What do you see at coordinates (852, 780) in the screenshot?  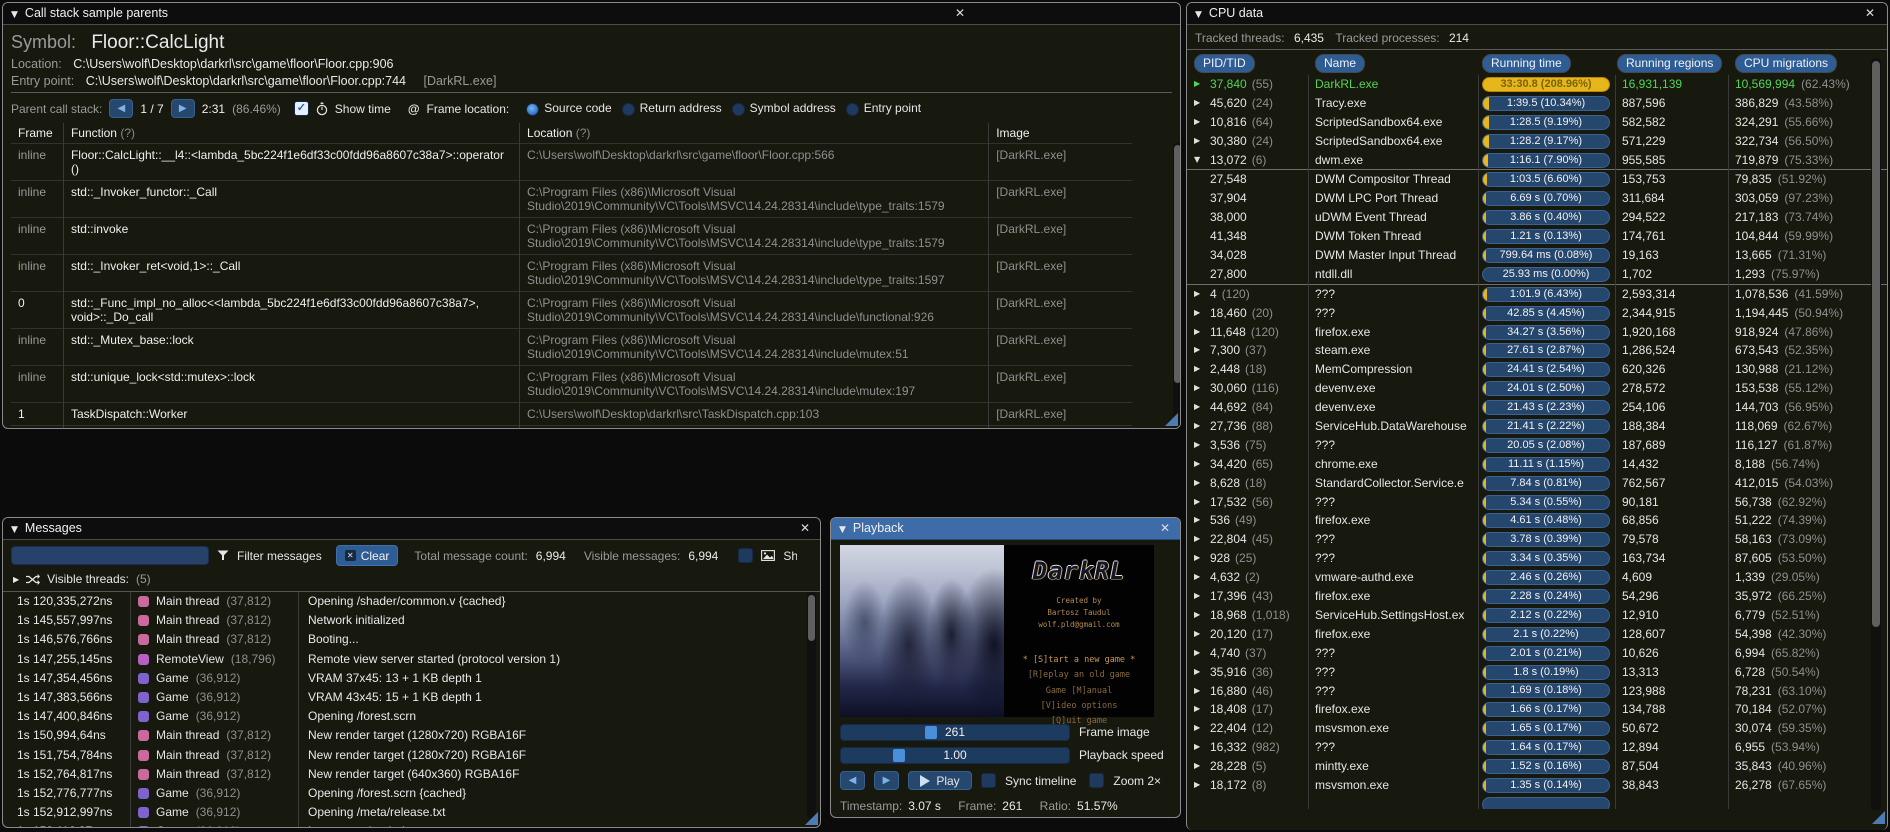 I see `prev-frame-button: ◀` at bounding box center [852, 780].